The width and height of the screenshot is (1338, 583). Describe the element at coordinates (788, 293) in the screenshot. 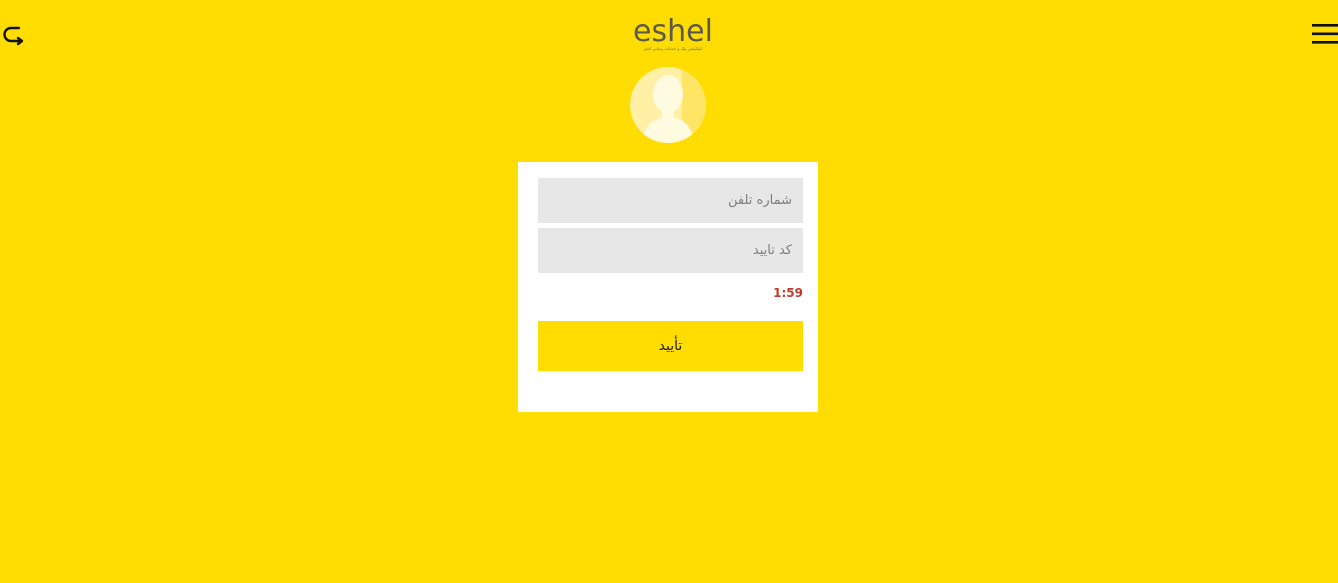

I see `countdown-timer: 1:59` at that location.